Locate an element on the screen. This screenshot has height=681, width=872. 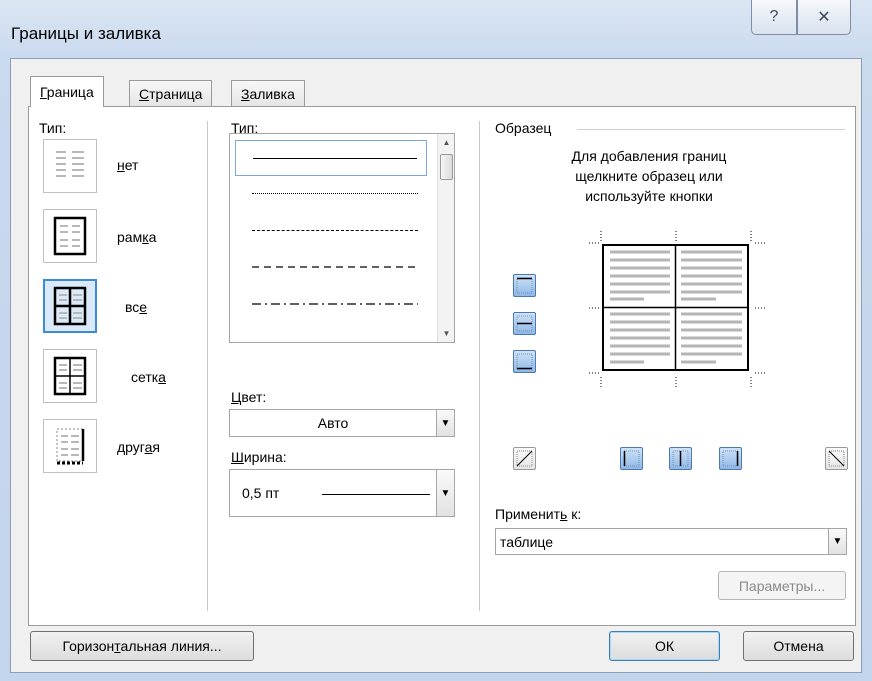
width-dropdown: 0,5 пт ▼ is located at coordinates (342, 493).